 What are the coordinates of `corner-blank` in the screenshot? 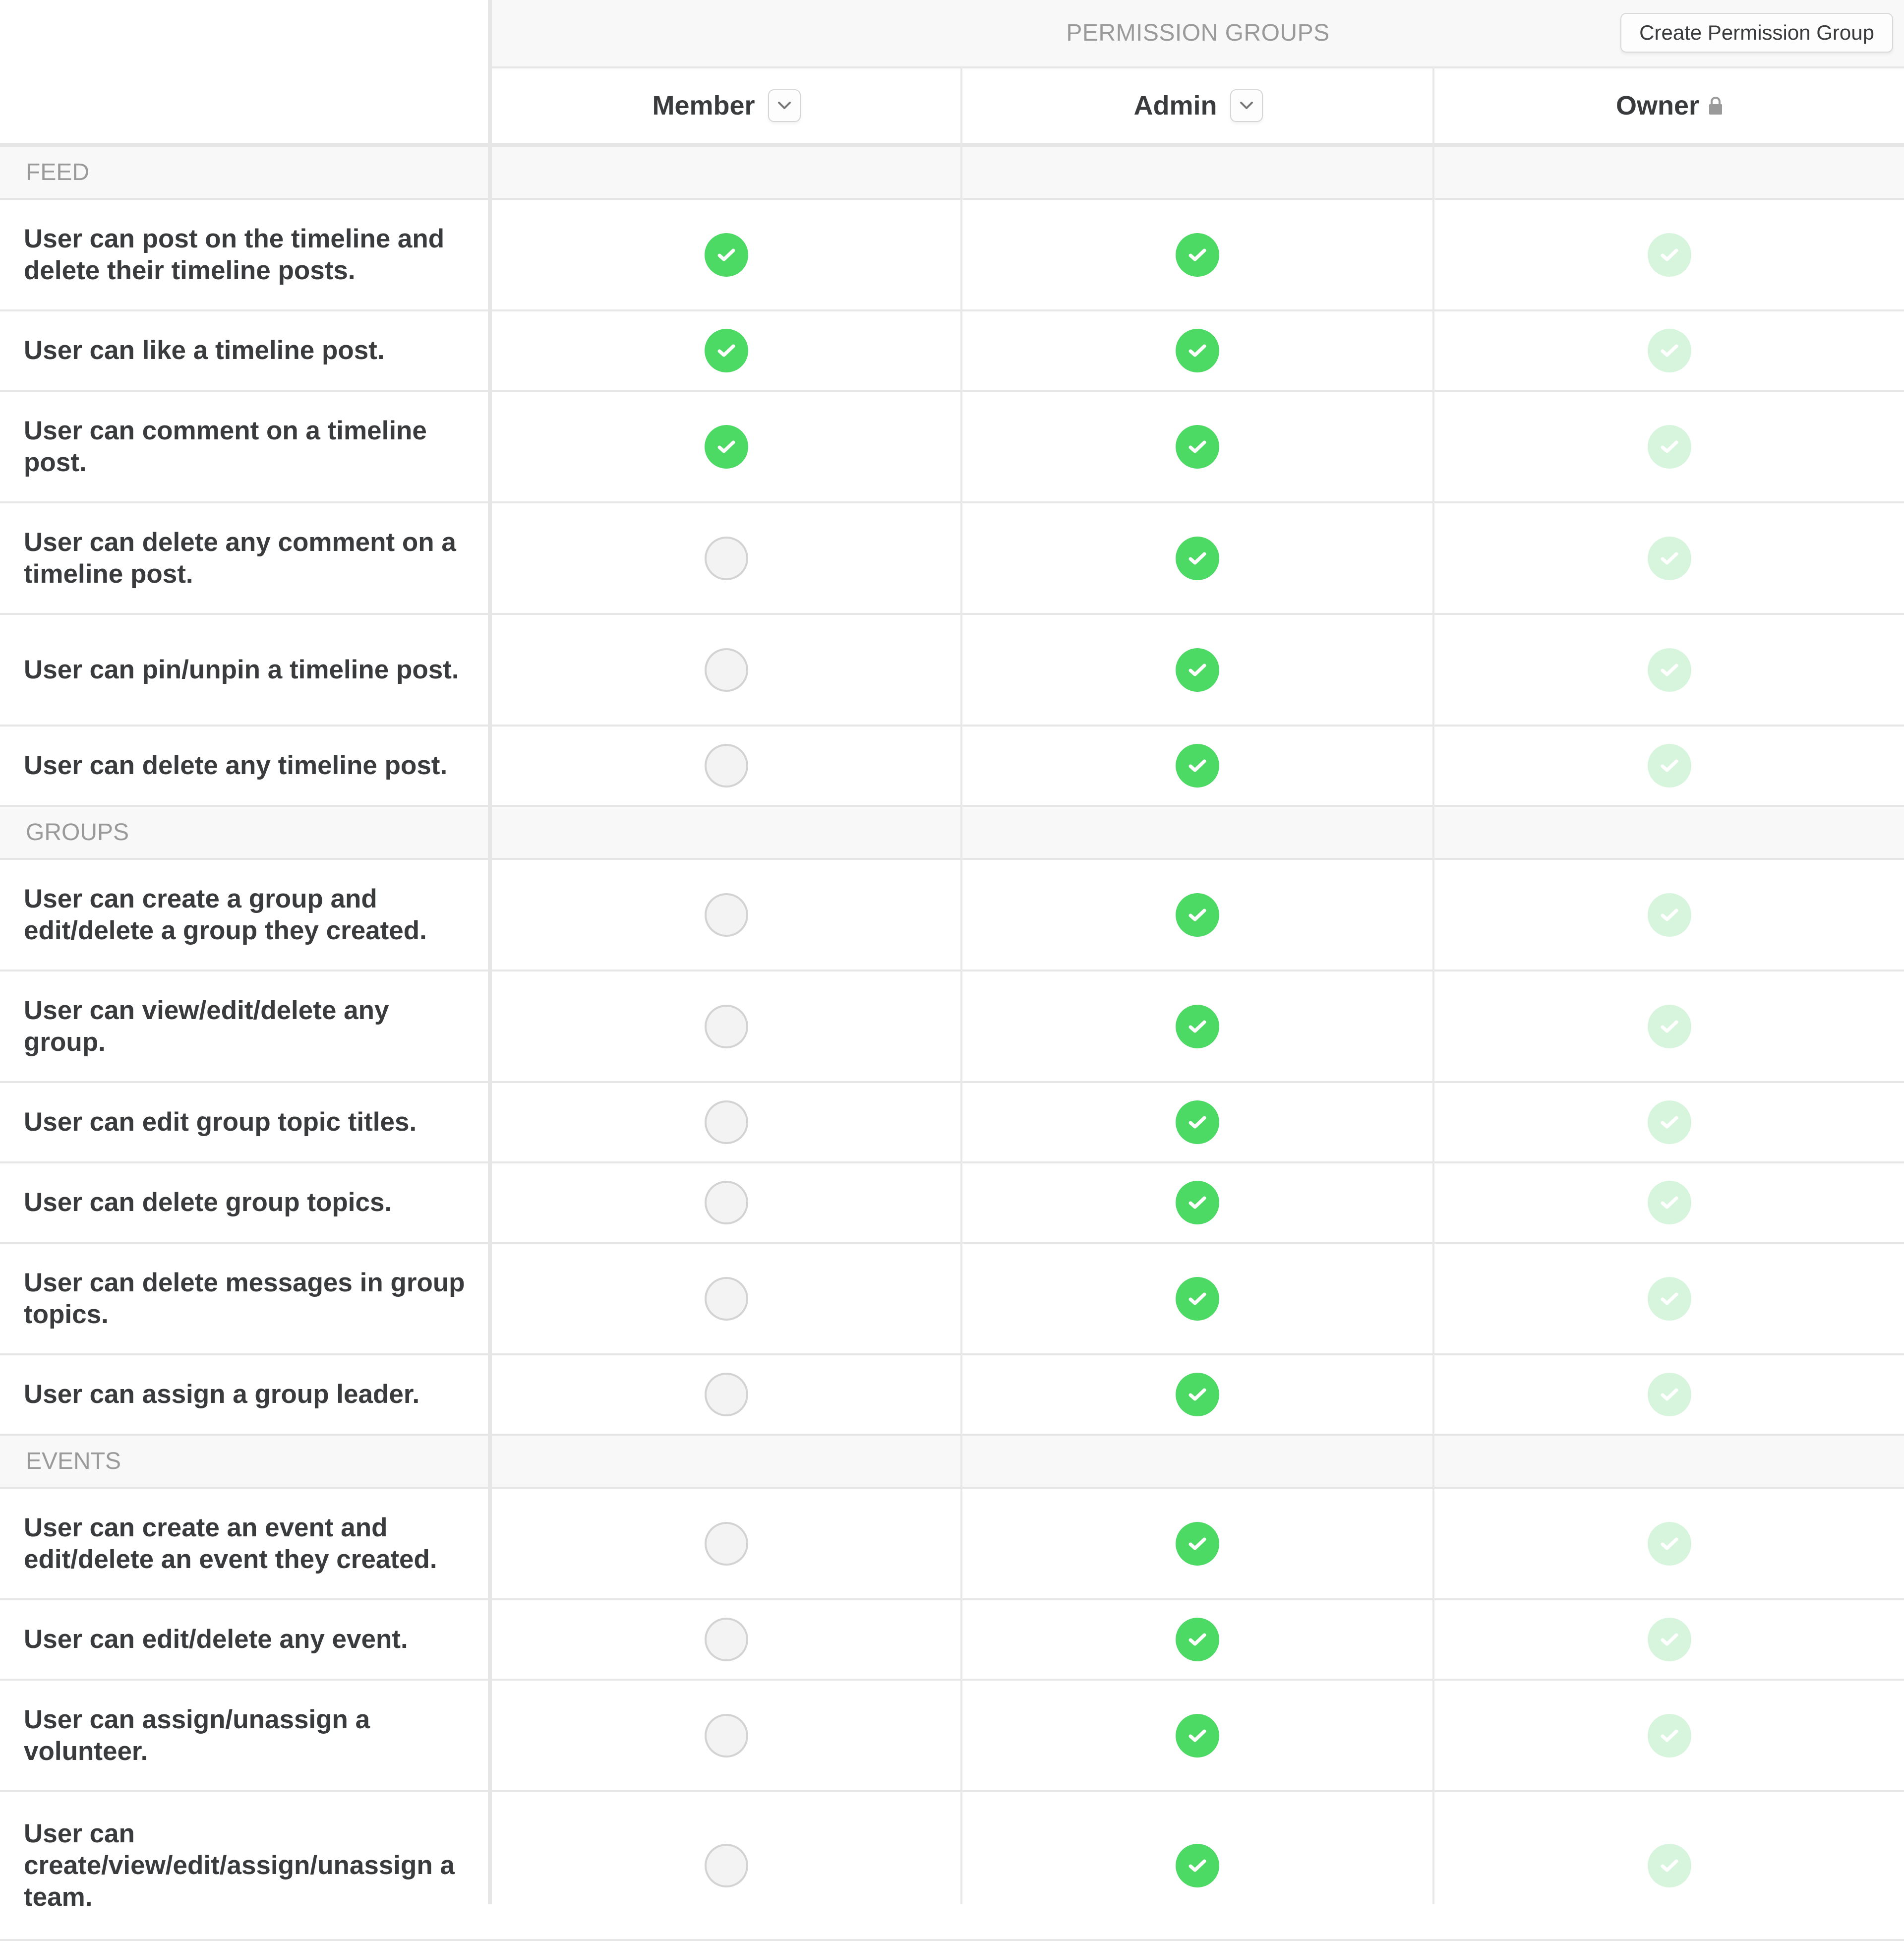 It's located at (244, 72).